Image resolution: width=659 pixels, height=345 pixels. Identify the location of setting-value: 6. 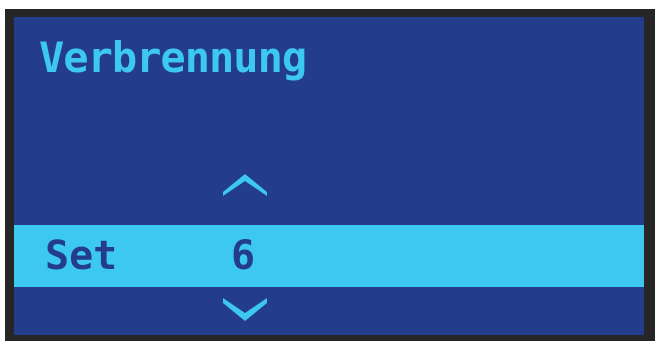
(243, 256).